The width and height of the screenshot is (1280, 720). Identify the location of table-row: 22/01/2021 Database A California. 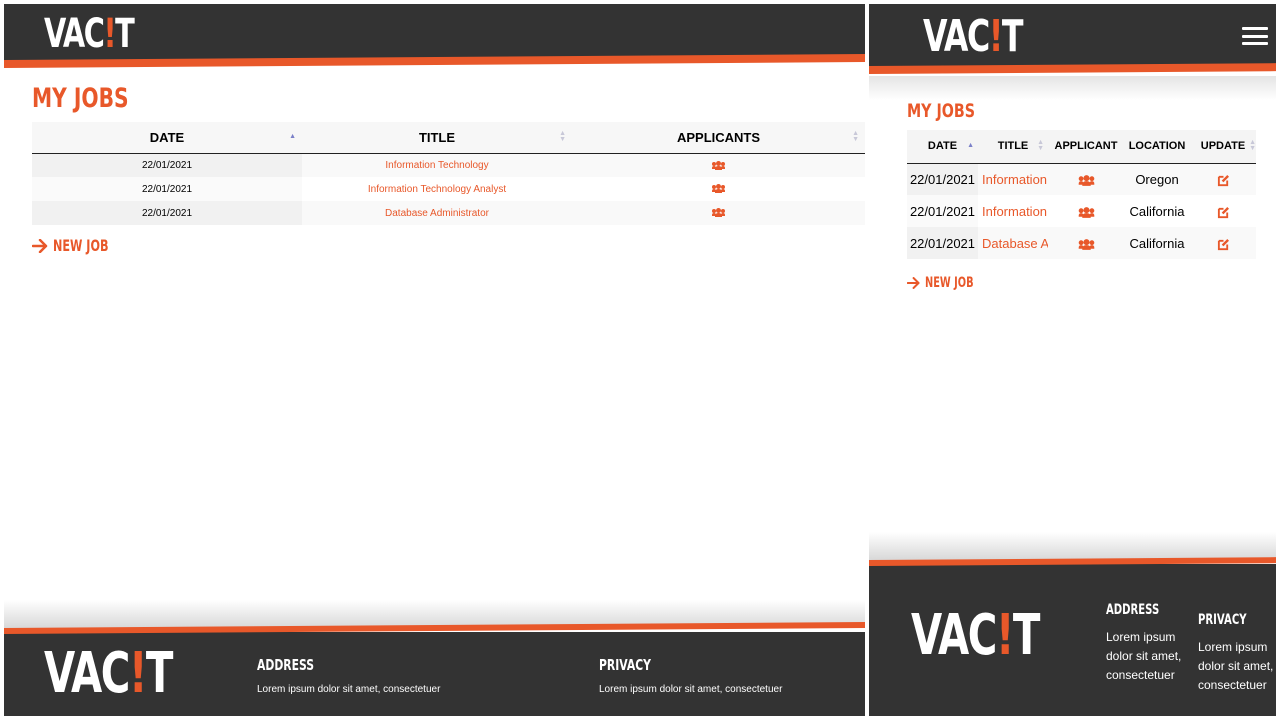
(1081, 243).